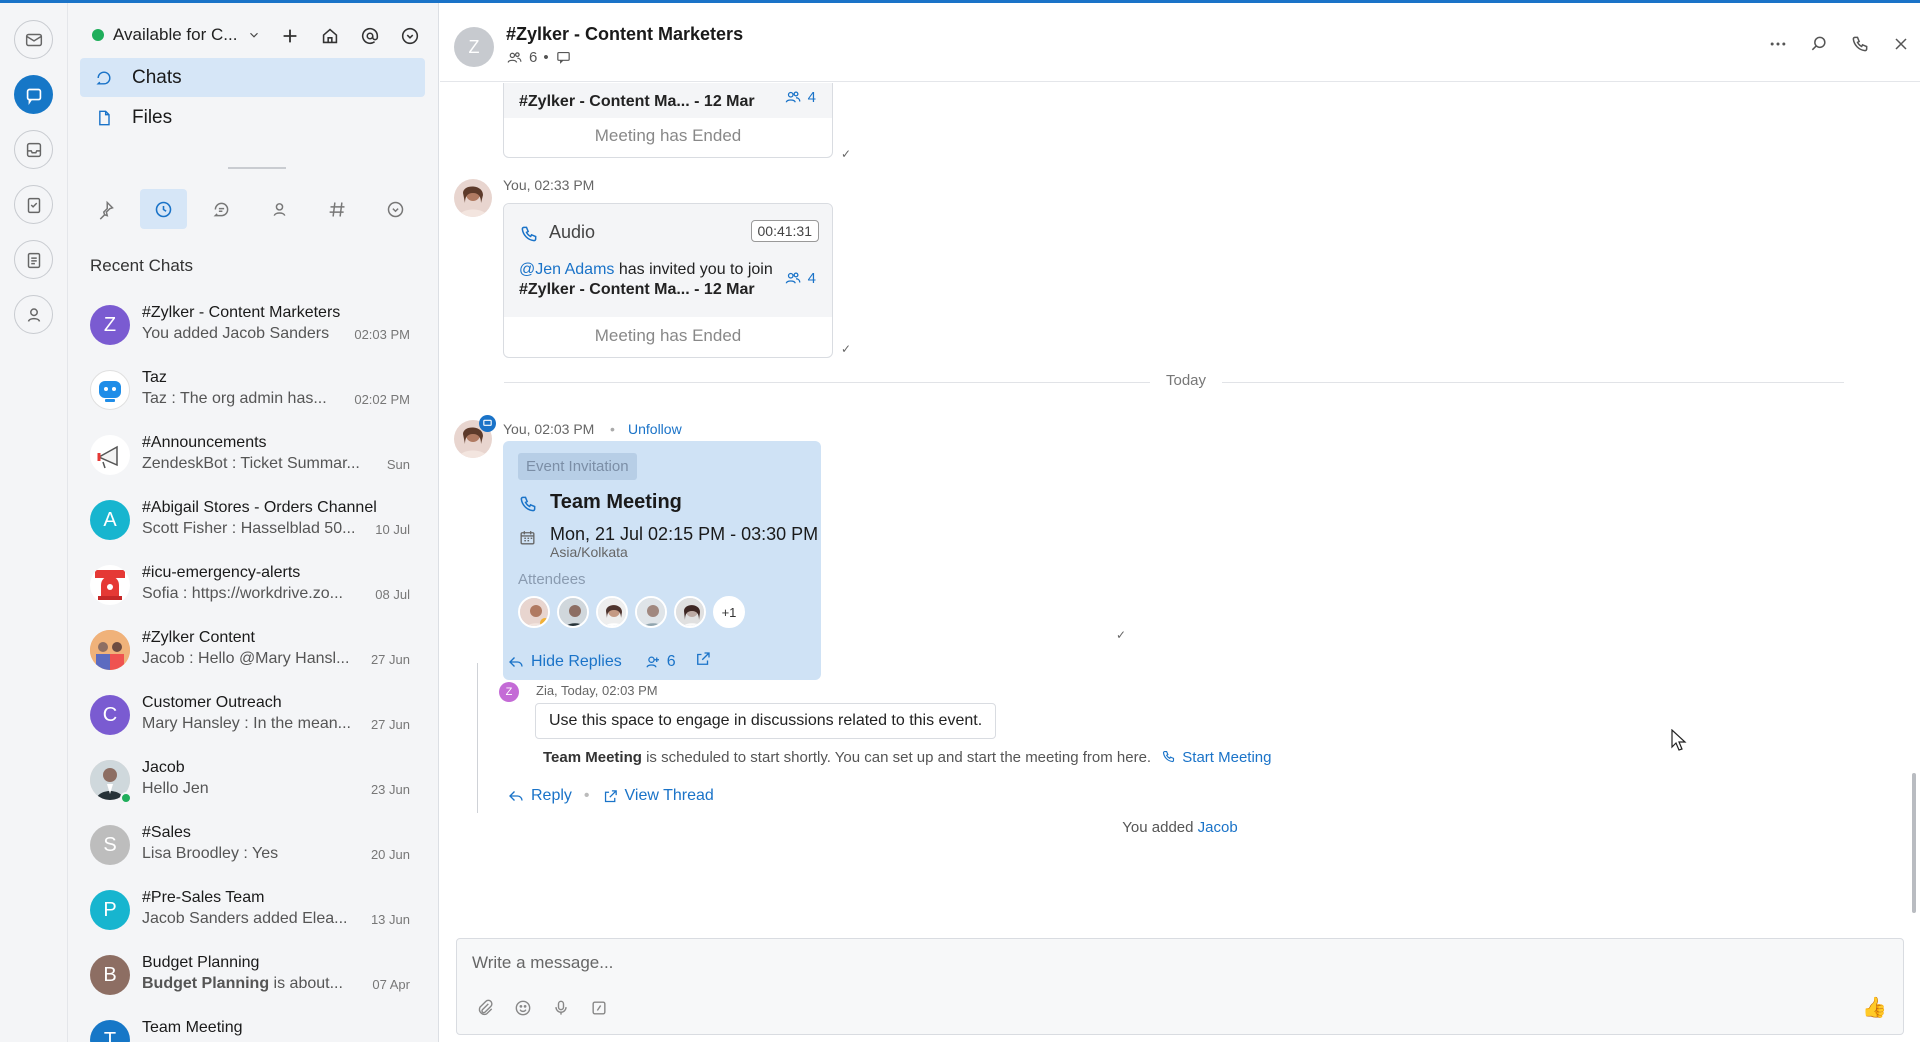  I want to click on invite-text: has invited you to join, so click(693, 269).